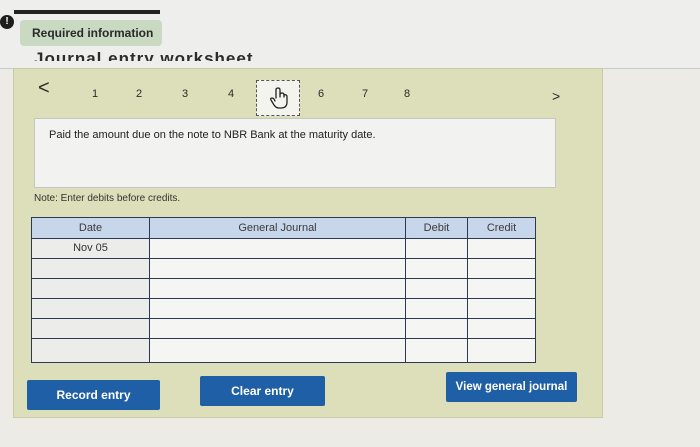 This screenshot has height=447, width=700. I want to click on table-row: Nov 05, so click(283, 248).